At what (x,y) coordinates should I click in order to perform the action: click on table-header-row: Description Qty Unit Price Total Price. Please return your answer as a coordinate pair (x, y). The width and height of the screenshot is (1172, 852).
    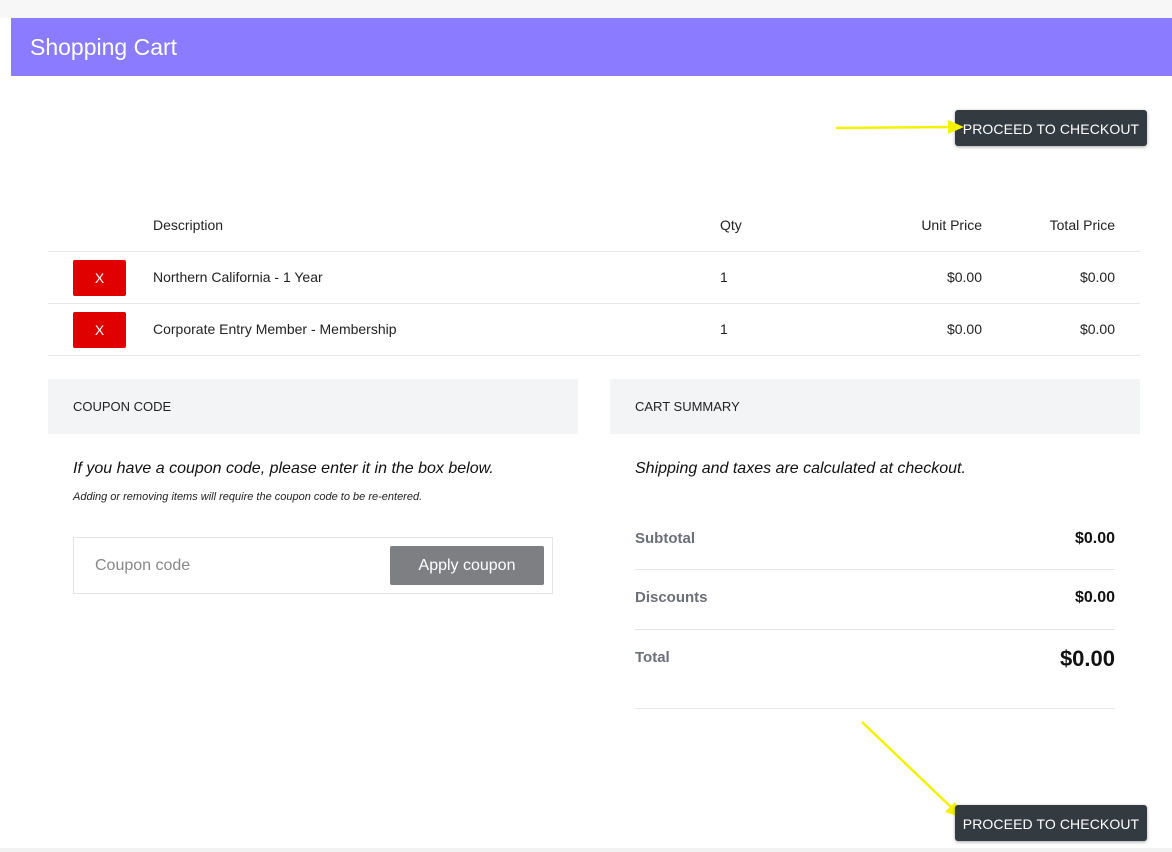
    Looking at the image, I should click on (594, 226).